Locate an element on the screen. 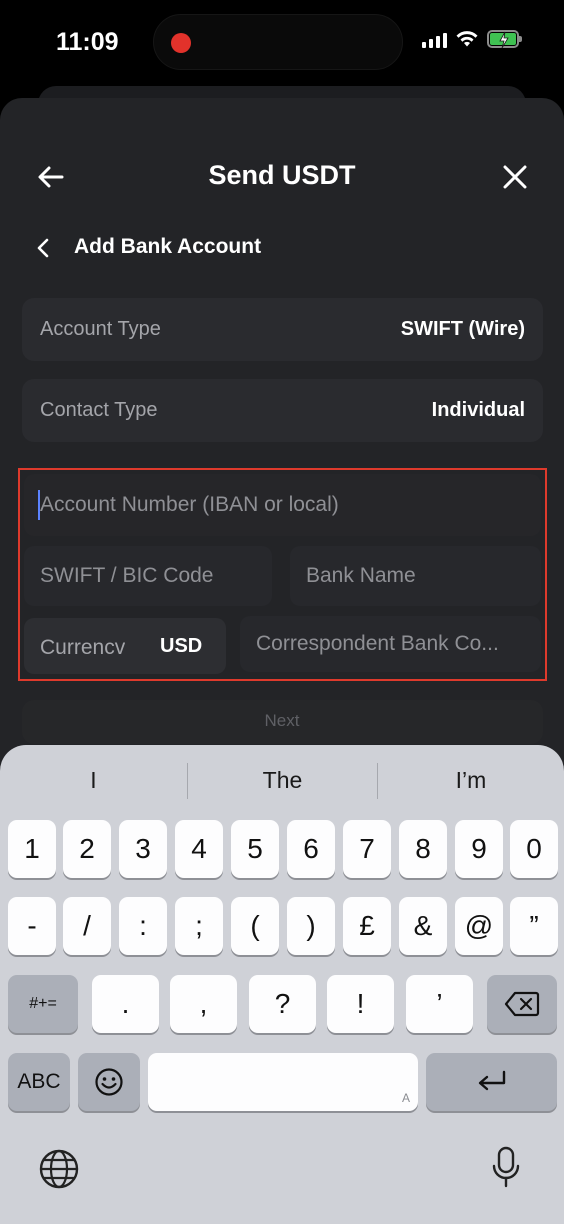 Image resolution: width=564 pixels, height=1224 pixels. key-7: 7 is located at coordinates (367, 849).